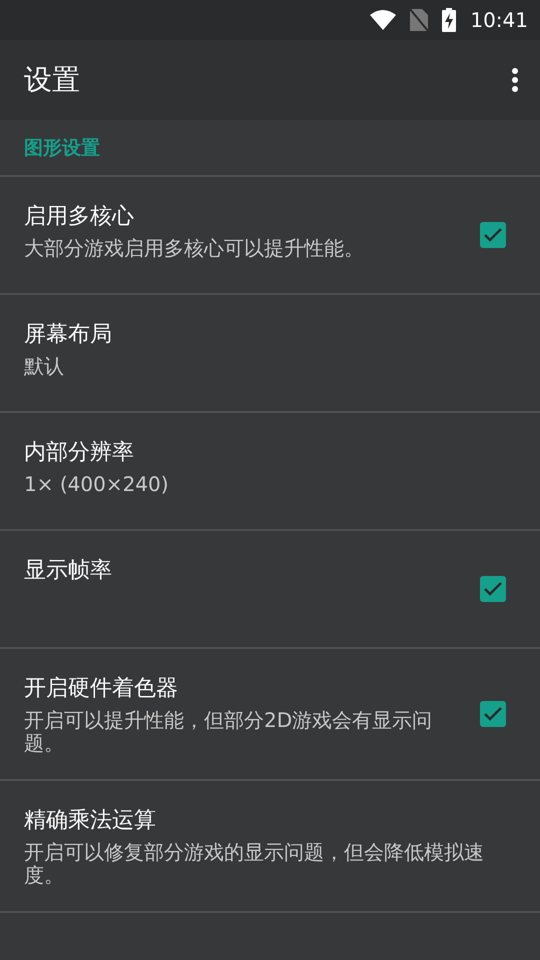 The height and width of the screenshot is (960, 540). I want to click on setting-title: 启用多核心, so click(242, 216).